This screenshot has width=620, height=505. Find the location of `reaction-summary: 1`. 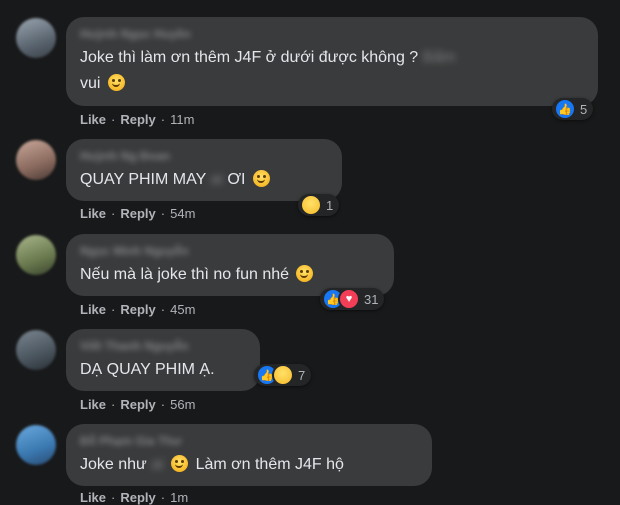

reaction-summary: 1 is located at coordinates (319, 205).